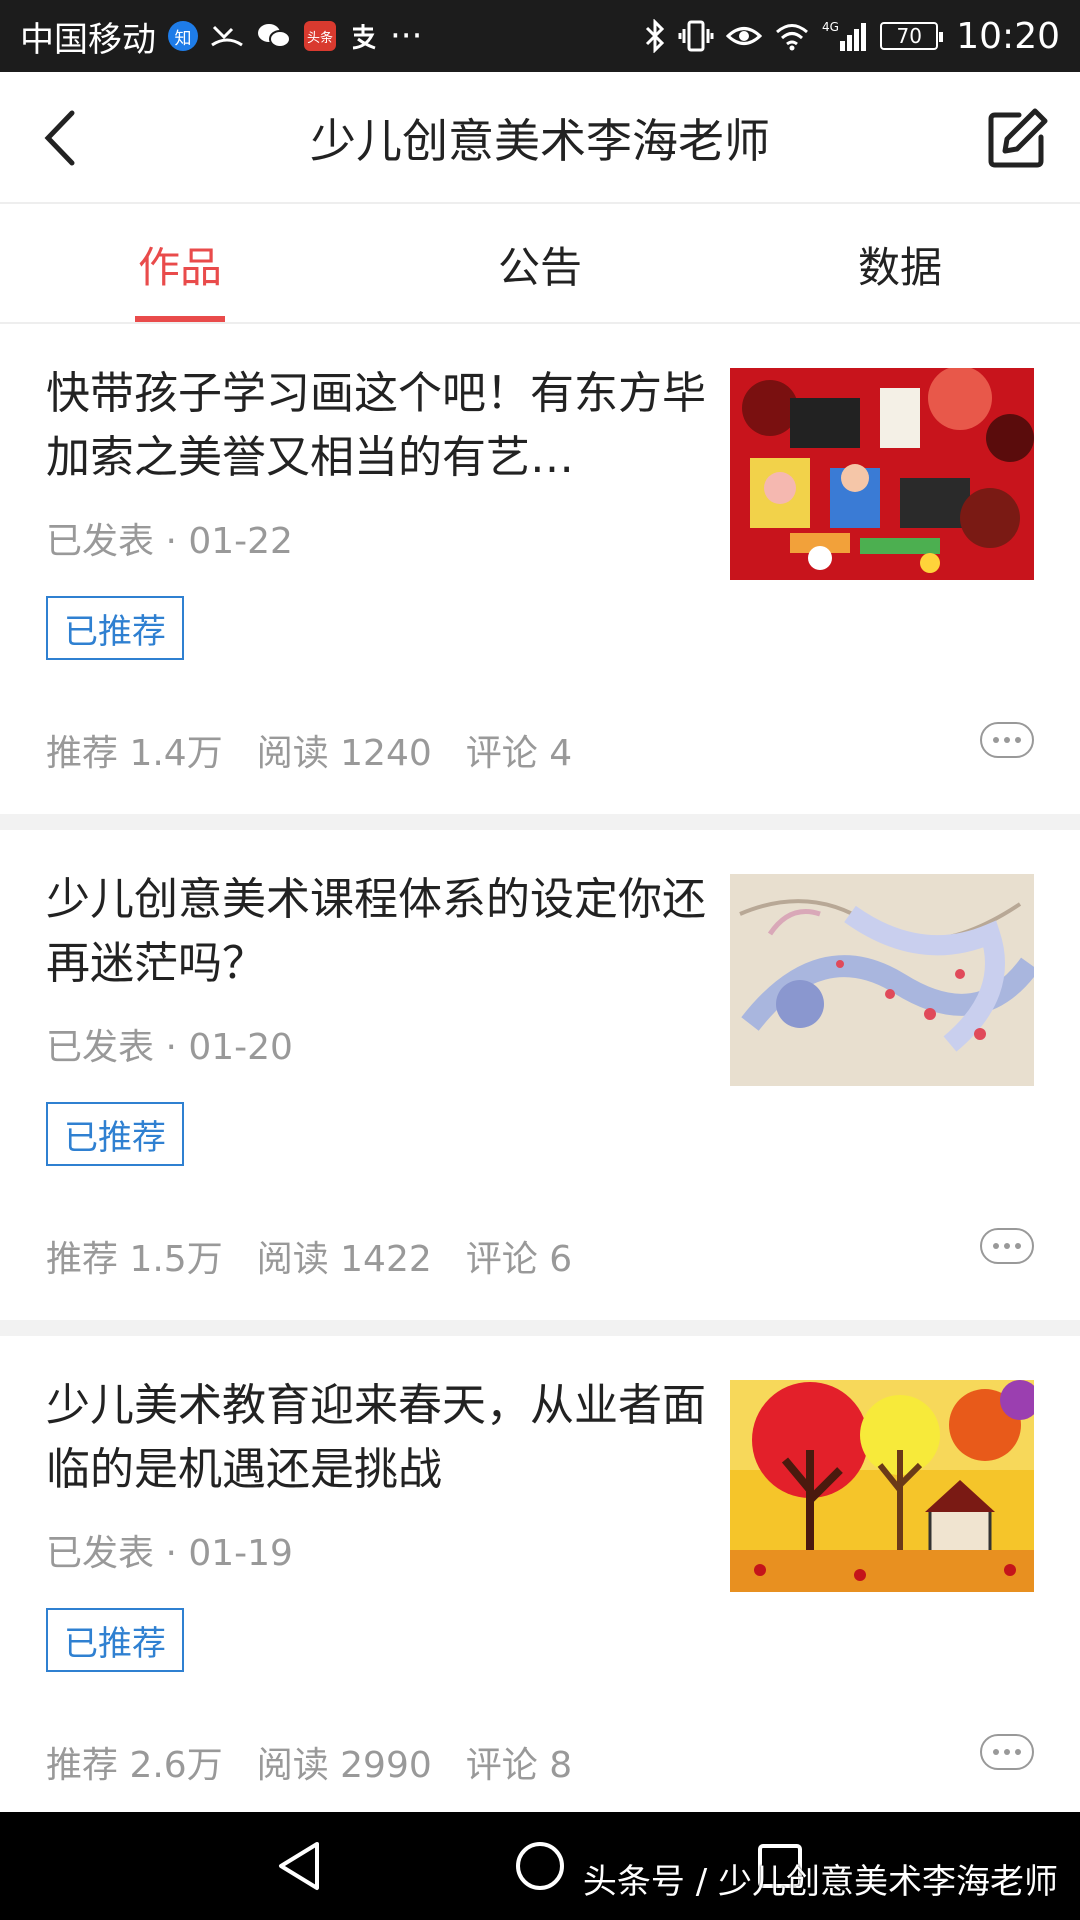 The width and height of the screenshot is (1080, 1920). I want to click on tab-announcements-label: 公告, so click(539, 267).